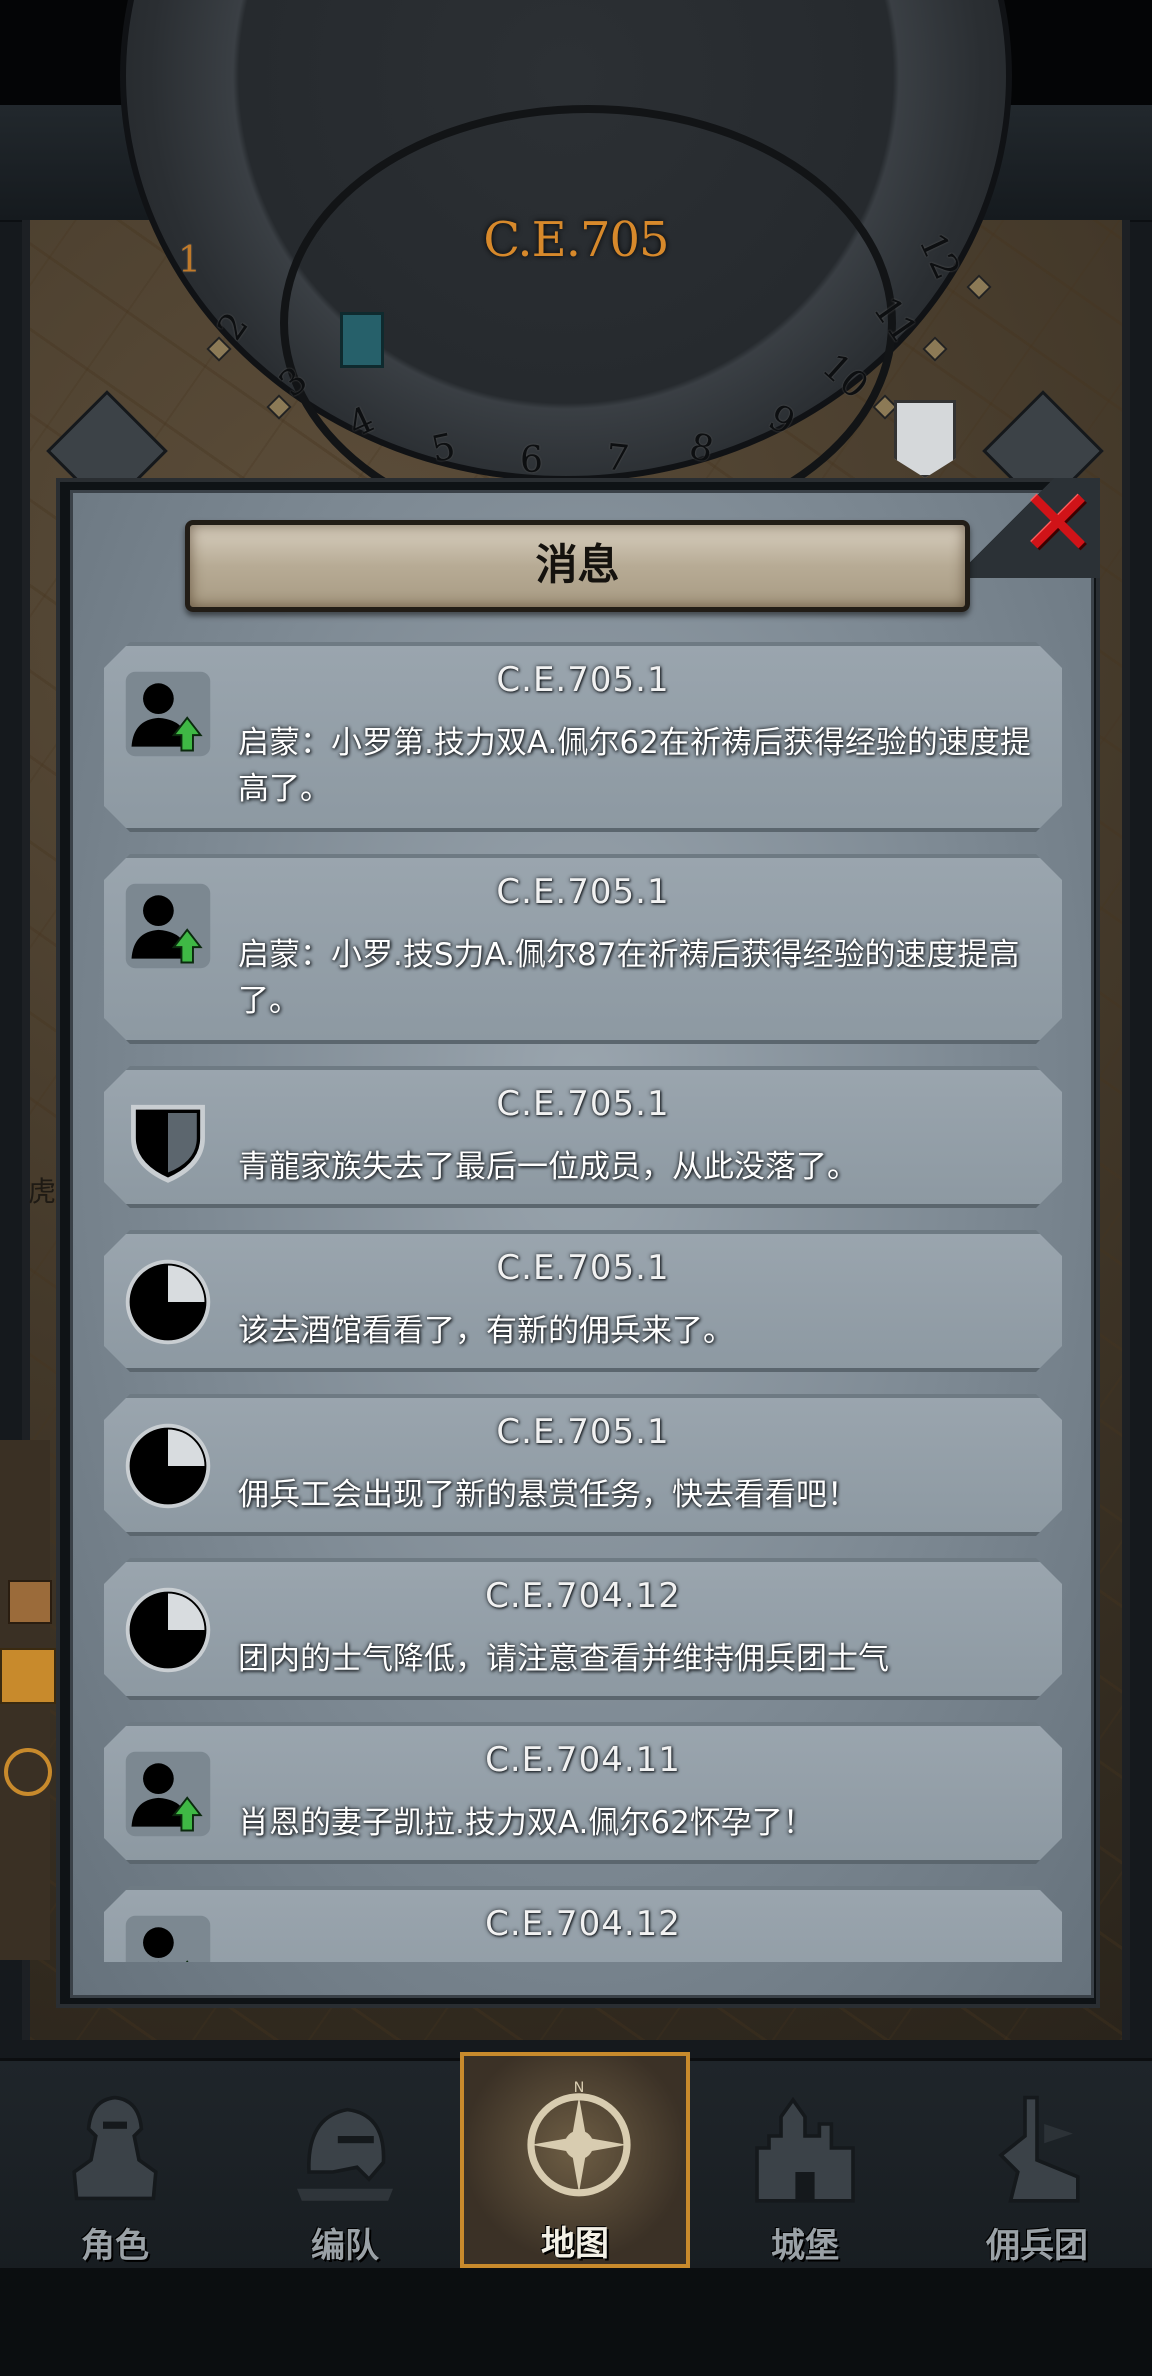  What do you see at coordinates (583, 1465) in the screenshot?
I see `message-item: C.E.705.1 佣兵工会出现了新的悬赏任务，快去看看吧！` at bounding box center [583, 1465].